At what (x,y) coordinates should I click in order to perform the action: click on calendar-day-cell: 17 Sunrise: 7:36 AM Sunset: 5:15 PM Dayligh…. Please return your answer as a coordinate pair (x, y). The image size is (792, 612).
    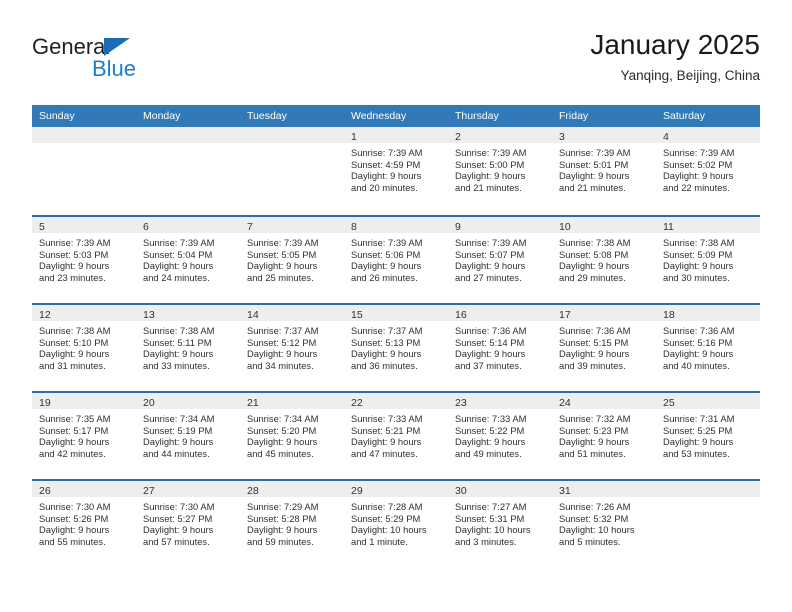
    Looking at the image, I should click on (604, 348).